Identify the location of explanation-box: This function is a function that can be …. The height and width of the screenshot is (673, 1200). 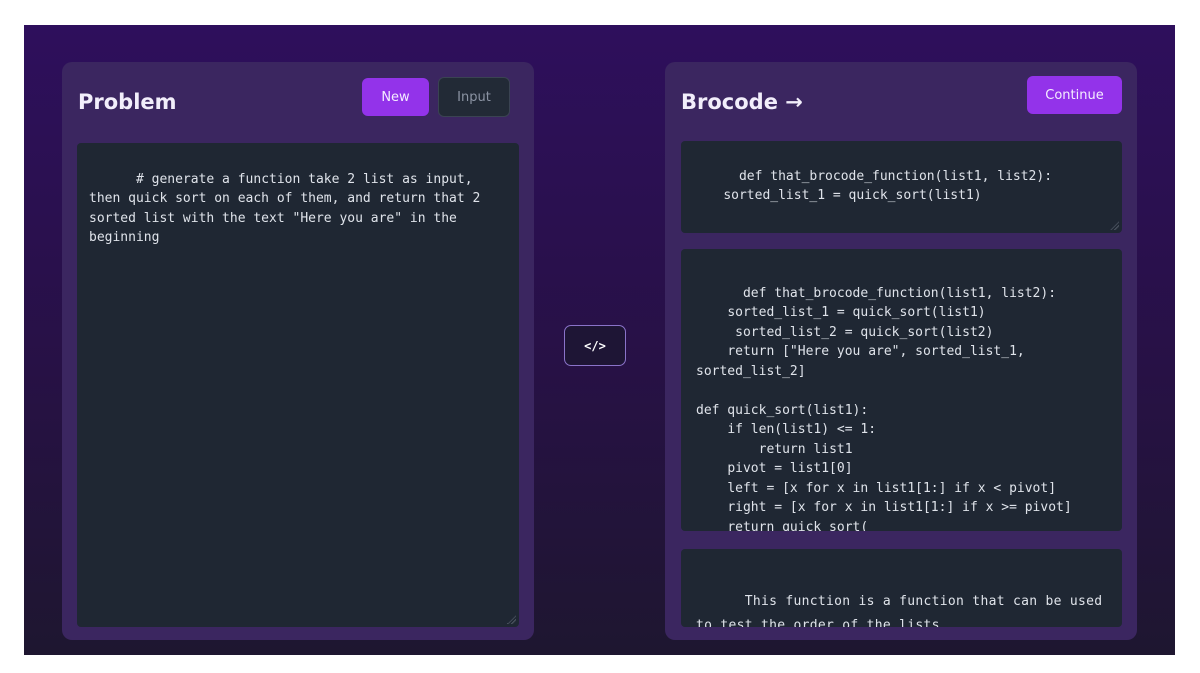
(901, 588).